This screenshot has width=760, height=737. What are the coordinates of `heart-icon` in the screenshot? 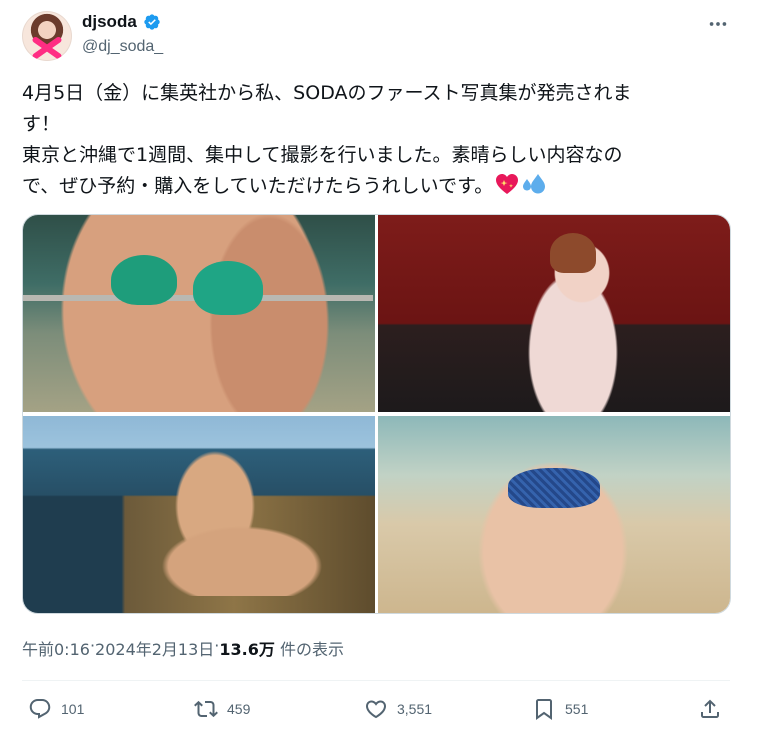 It's located at (376, 709).